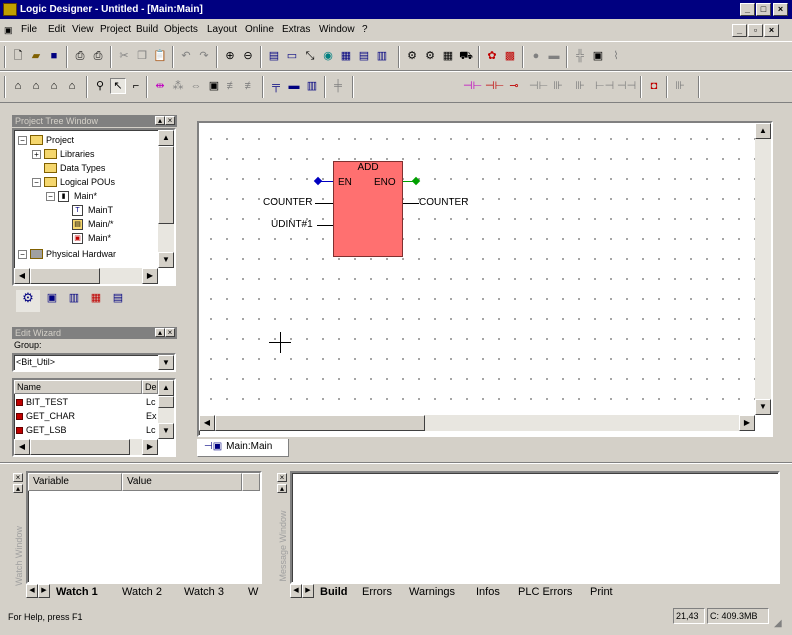  Describe the element at coordinates (45, 416) in the screenshot. I see `list-item: GET_CHAR` at that location.